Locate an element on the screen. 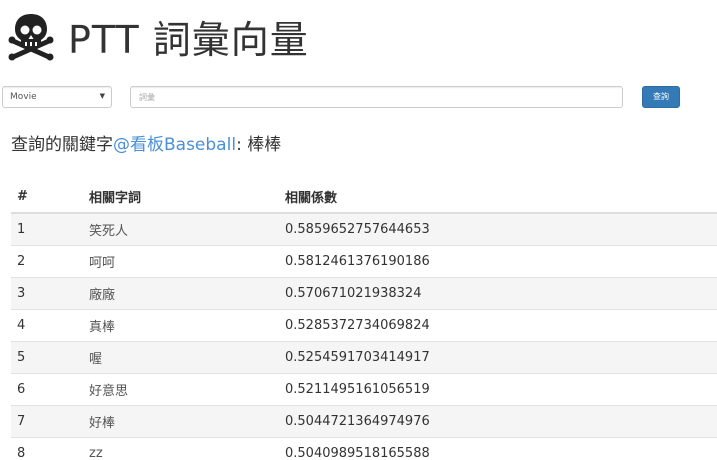 This screenshot has height=460, width=717. rank-cell: 2 is located at coordinates (50, 261).